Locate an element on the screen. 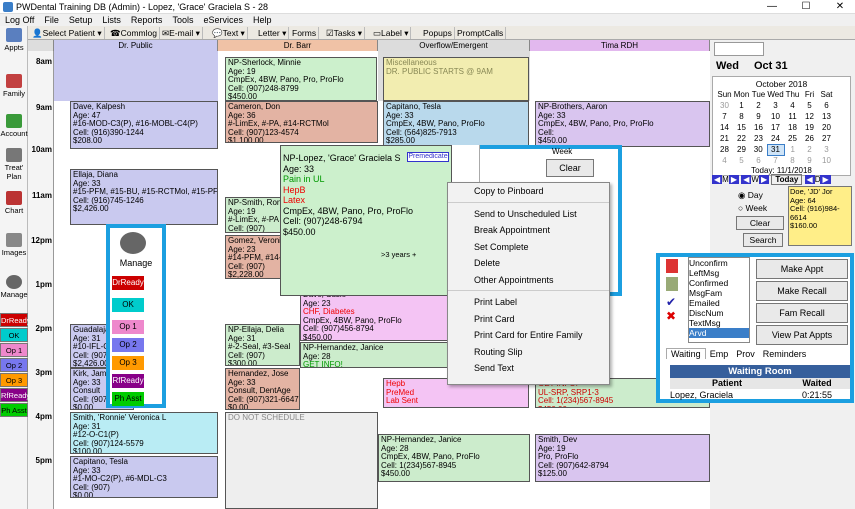 The width and height of the screenshot is (855, 509). day: 26 is located at coordinates (809, 138).